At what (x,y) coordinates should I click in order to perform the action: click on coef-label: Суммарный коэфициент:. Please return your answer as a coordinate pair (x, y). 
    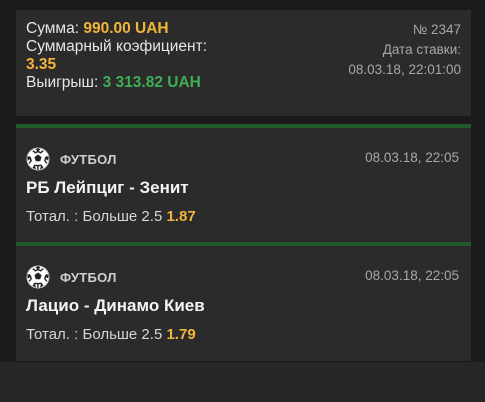
    Looking at the image, I should click on (117, 46).